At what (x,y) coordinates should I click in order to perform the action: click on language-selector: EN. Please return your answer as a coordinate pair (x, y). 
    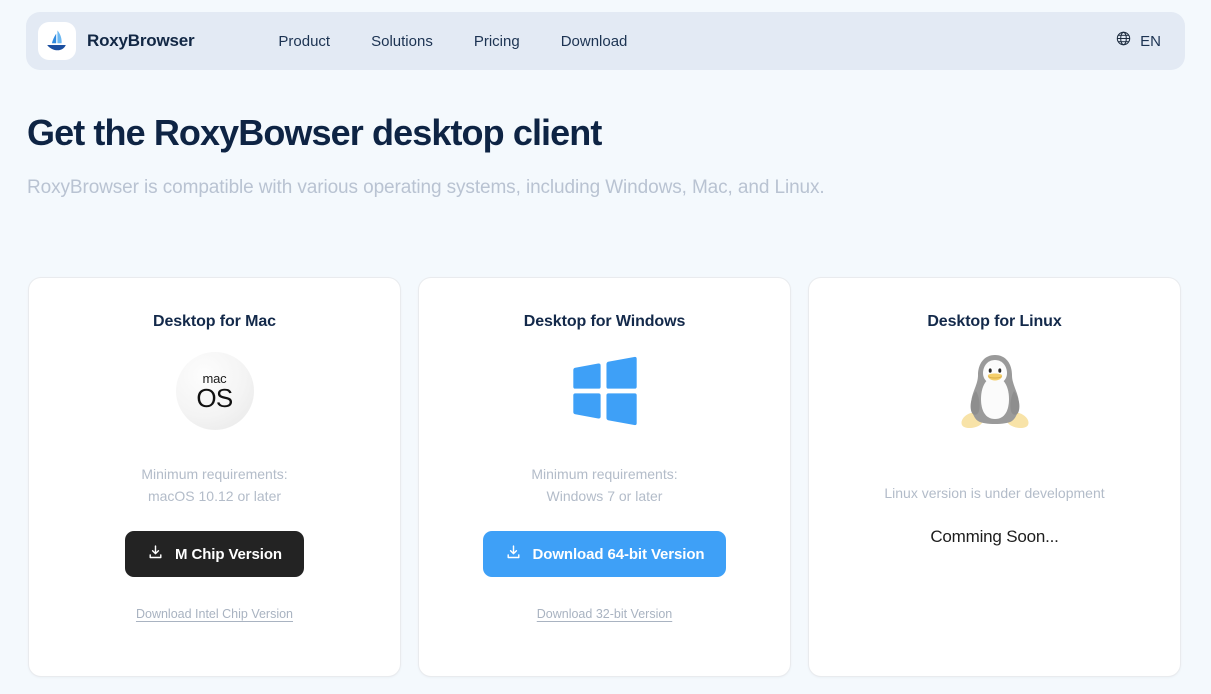
    Looking at the image, I should click on (1138, 41).